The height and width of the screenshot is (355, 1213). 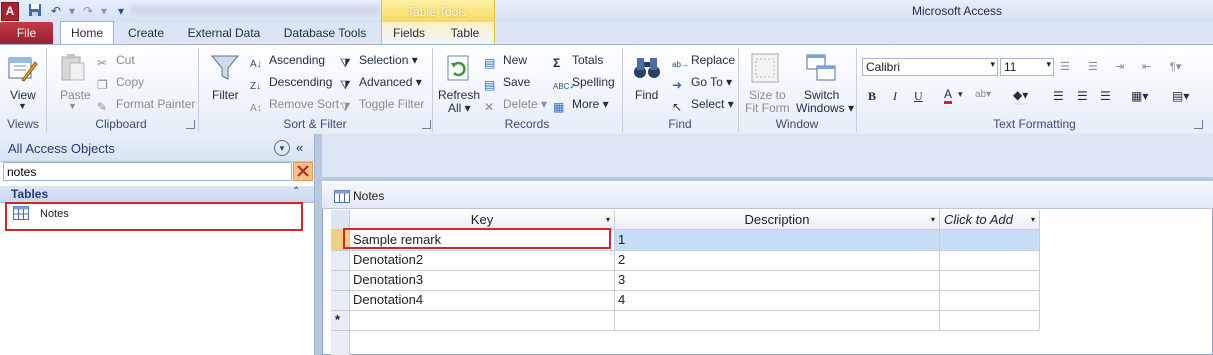 I want to click on cell-description: 1, so click(x=777, y=240).